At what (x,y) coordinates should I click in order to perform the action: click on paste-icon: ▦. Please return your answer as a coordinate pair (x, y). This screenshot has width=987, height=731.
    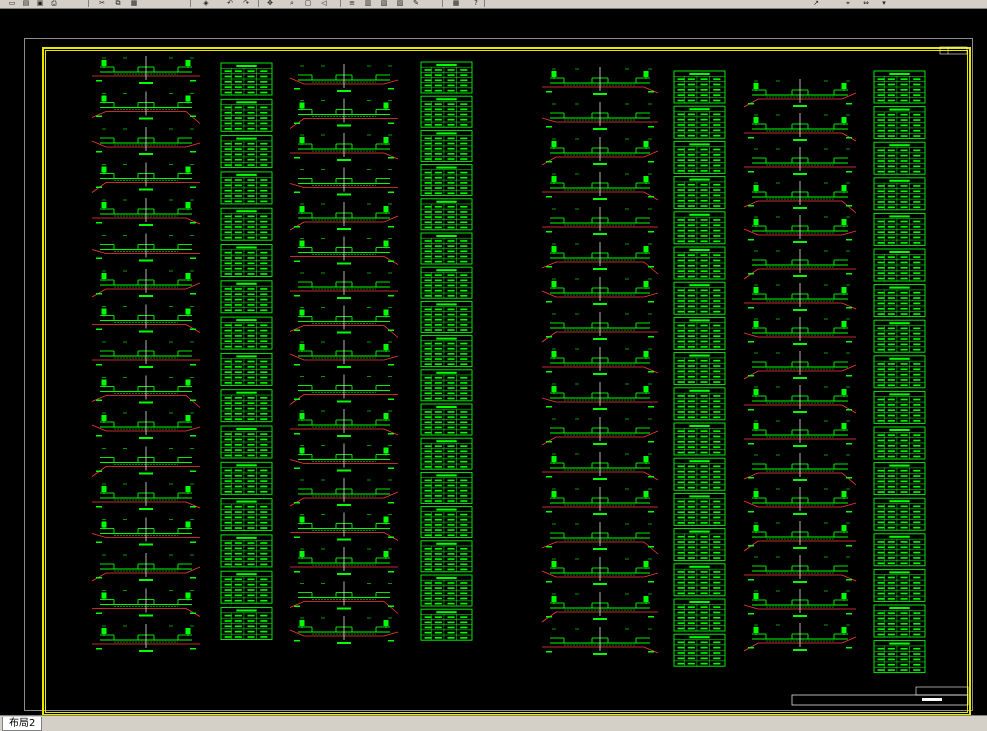
    Looking at the image, I should click on (134, 3).